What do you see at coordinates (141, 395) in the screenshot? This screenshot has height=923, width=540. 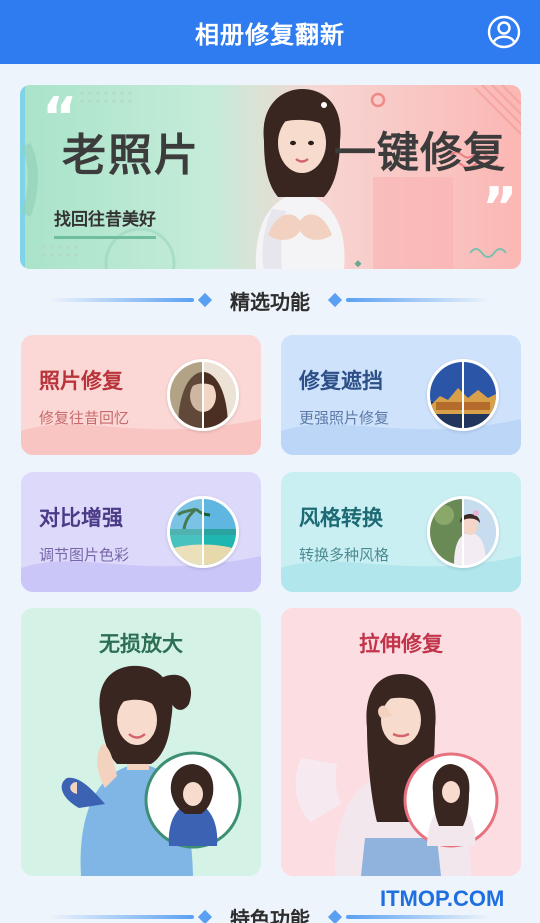 I see `photo-repair-card: 照片修复 修复往昔回忆` at bounding box center [141, 395].